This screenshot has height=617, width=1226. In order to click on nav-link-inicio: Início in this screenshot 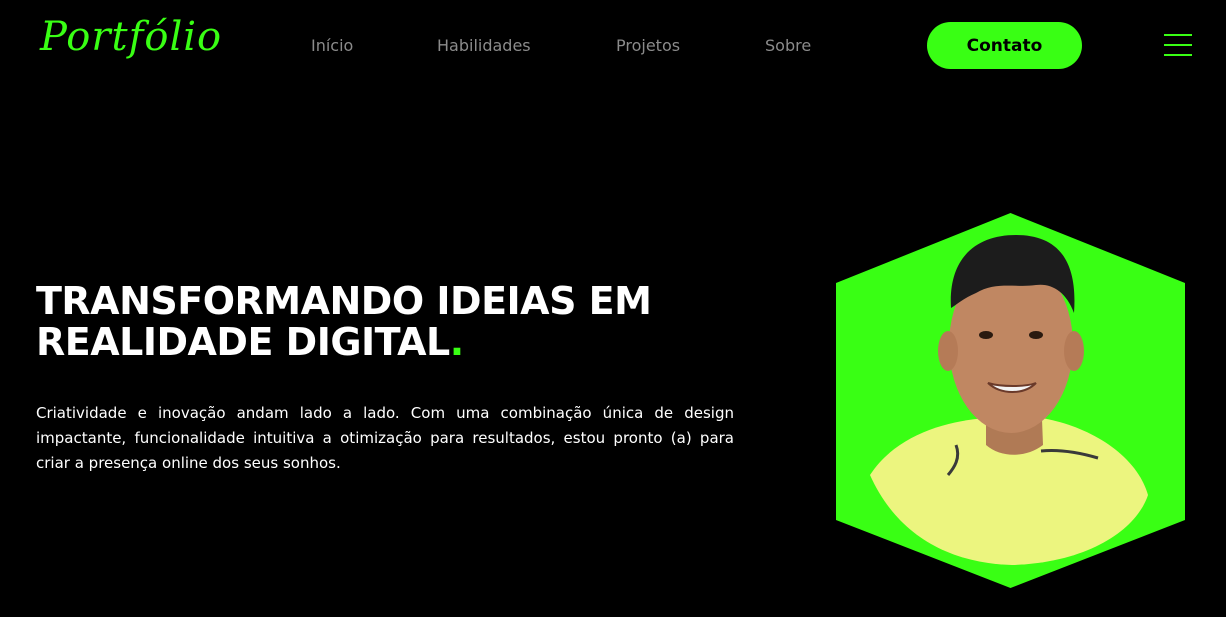, I will do `click(332, 46)`.